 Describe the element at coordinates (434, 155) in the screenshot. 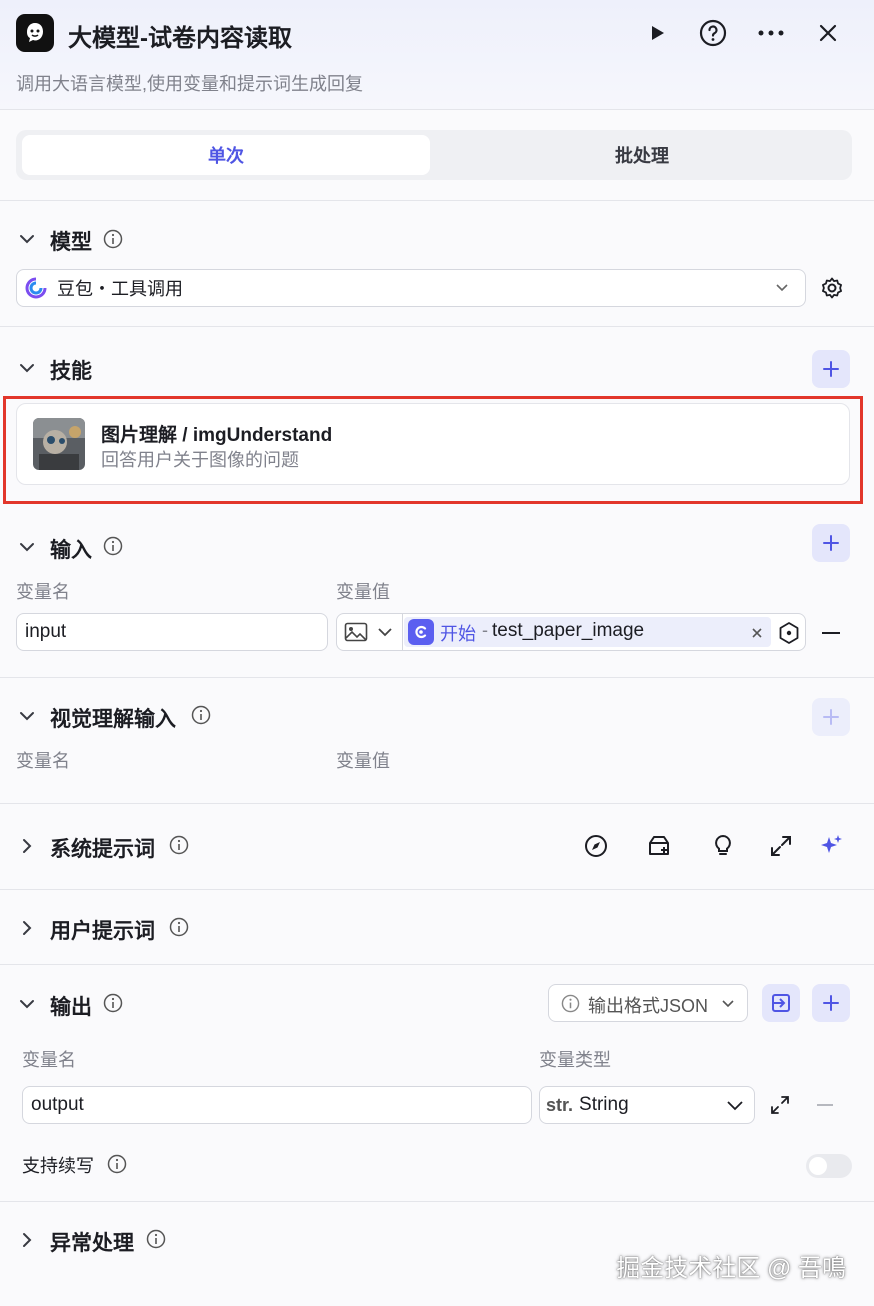

I see `mode-tabs: 单次 批处理` at that location.